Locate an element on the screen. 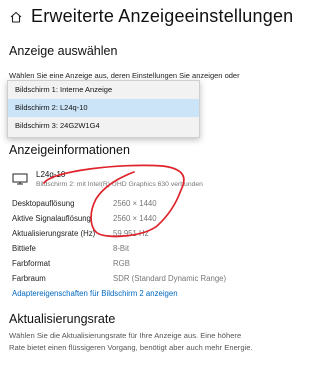  property-value-bit-depth: 8-Bit is located at coordinates (121, 248).